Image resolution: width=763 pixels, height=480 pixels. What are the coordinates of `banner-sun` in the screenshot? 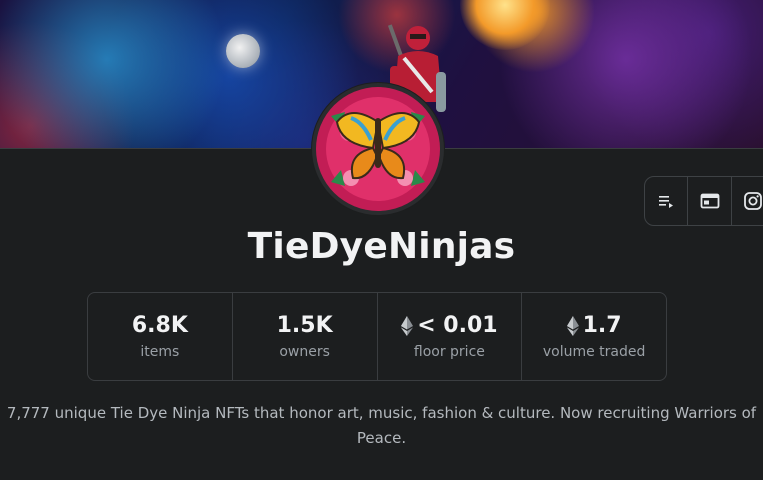 It's located at (505, 25).